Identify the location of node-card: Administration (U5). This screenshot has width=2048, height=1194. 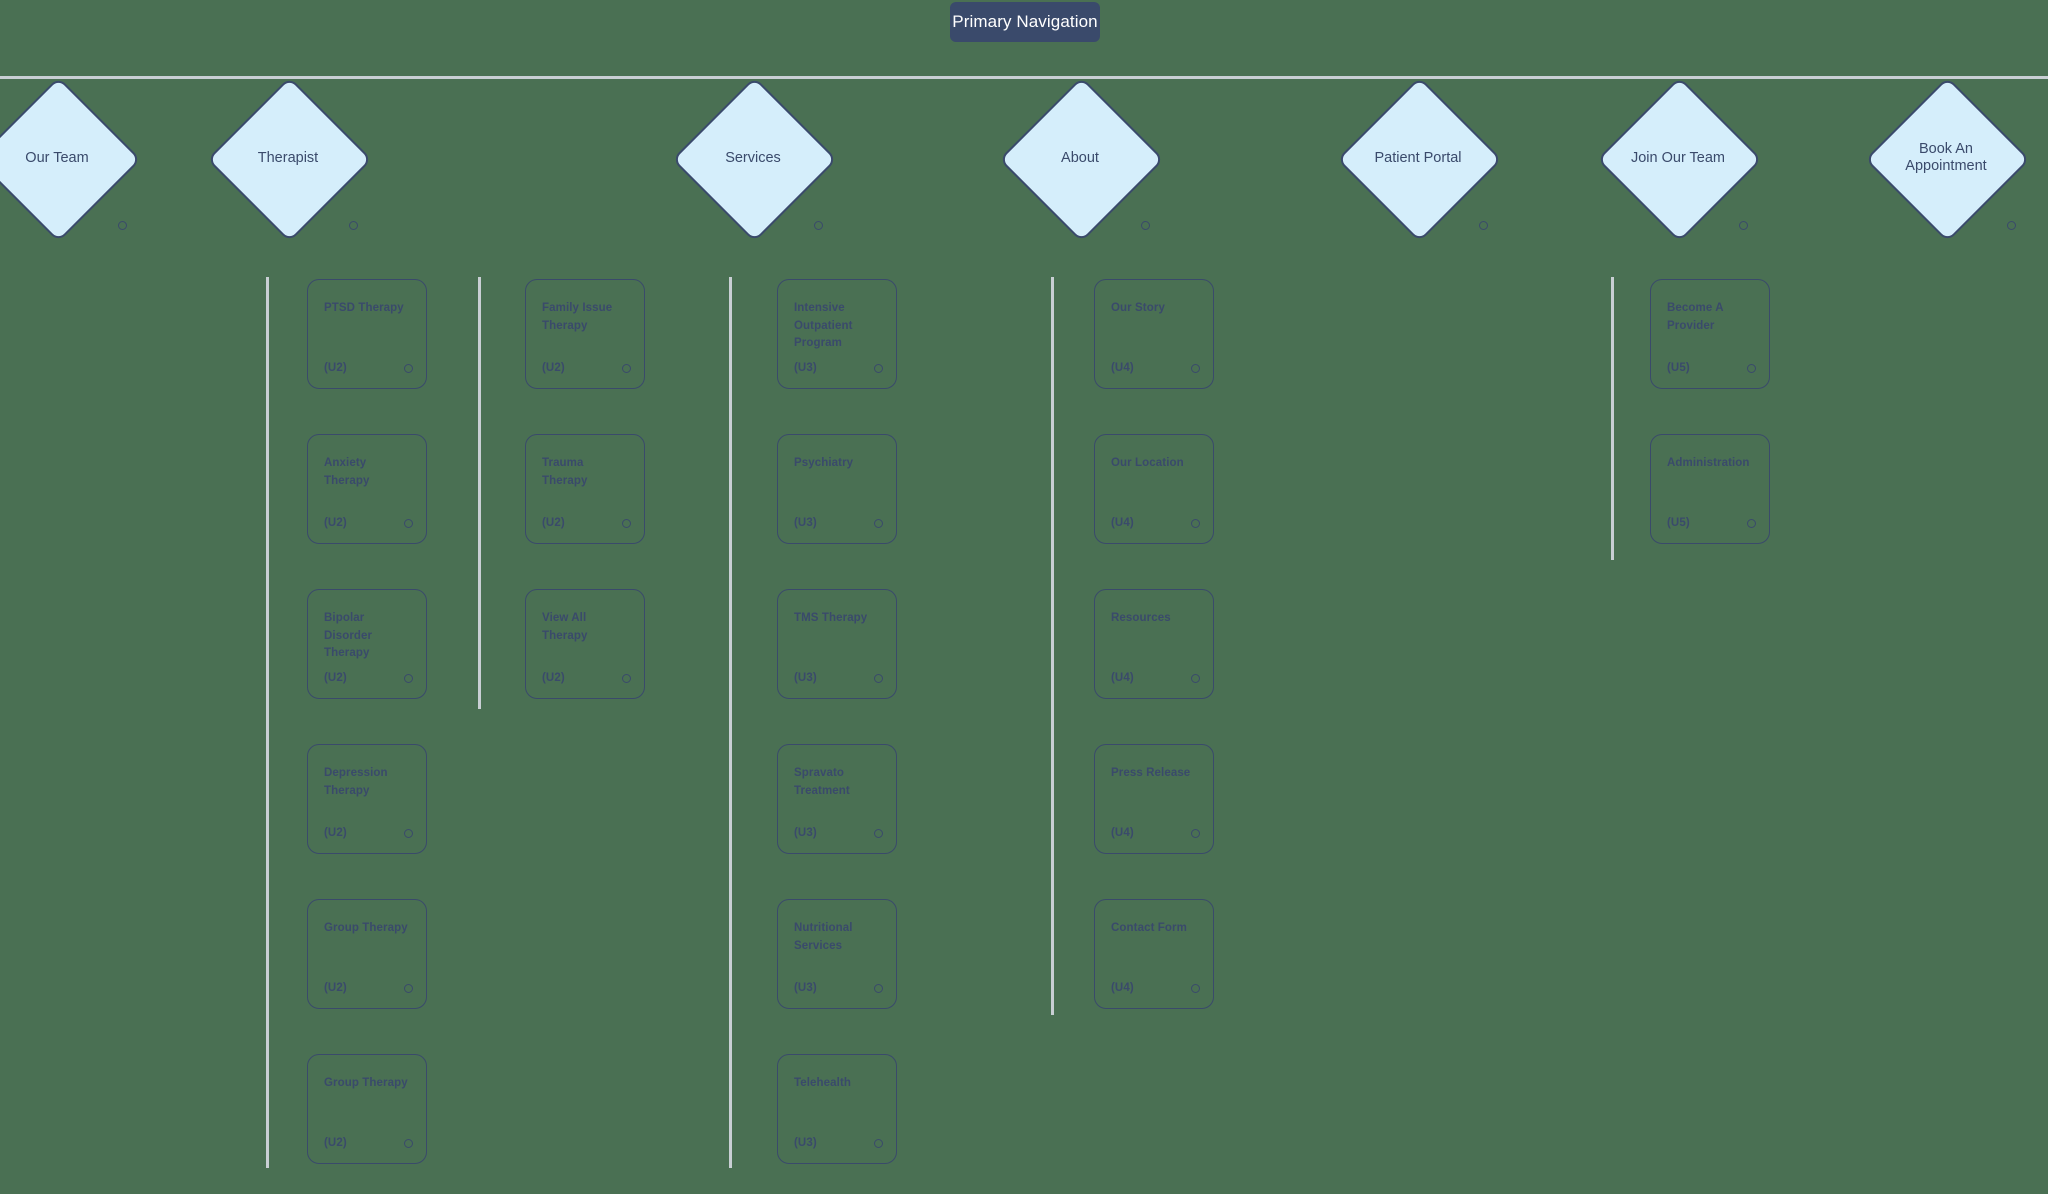
(1710, 489).